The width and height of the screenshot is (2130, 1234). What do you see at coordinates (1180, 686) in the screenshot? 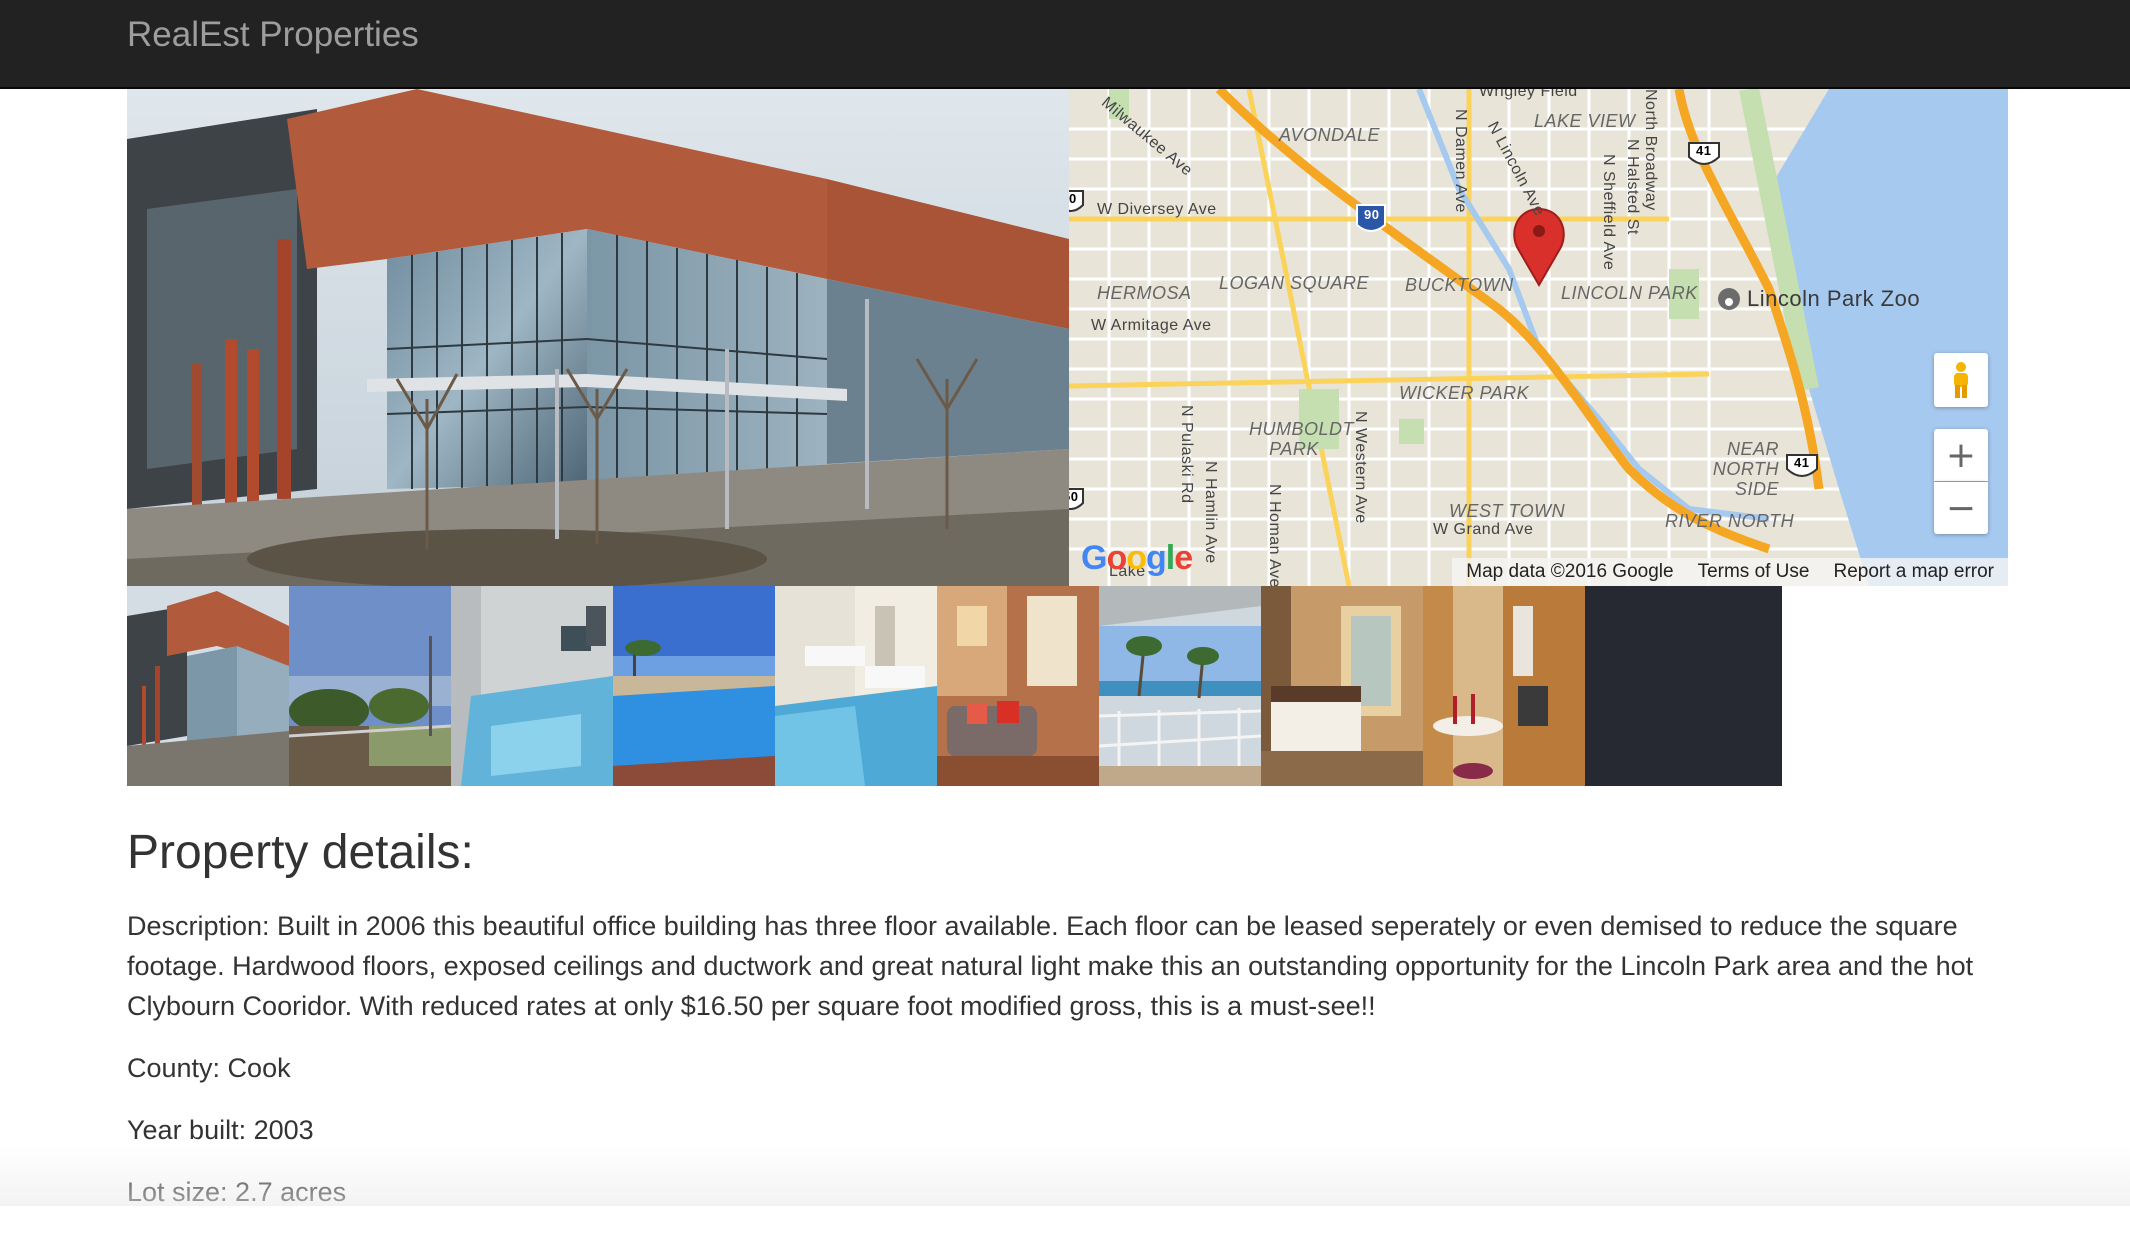
I see `thumbnail-balcony-view` at bounding box center [1180, 686].